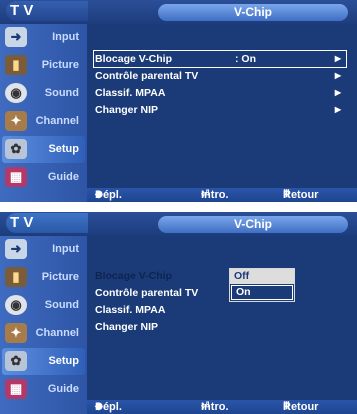 The width and height of the screenshot is (357, 414). What do you see at coordinates (220, 327) in the screenshot?
I see `menu-row-change-pin: Changer NIP` at bounding box center [220, 327].